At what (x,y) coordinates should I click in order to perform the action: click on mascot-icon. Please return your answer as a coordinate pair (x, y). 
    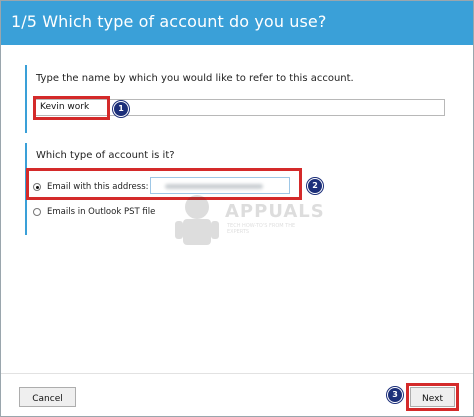
    Looking at the image, I should click on (197, 220).